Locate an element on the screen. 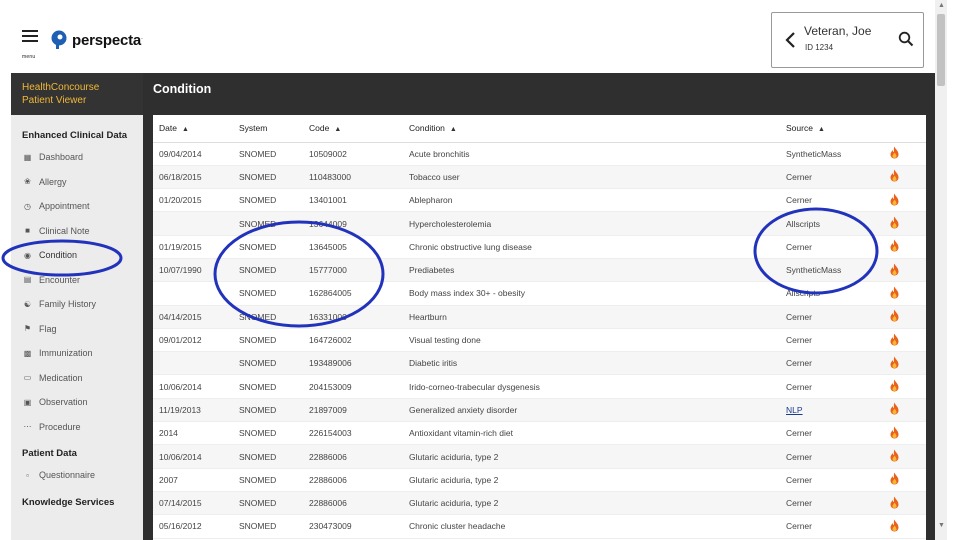  sidebar-item-questionnaire: ▫ Questionnaire is located at coordinates (77, 475).